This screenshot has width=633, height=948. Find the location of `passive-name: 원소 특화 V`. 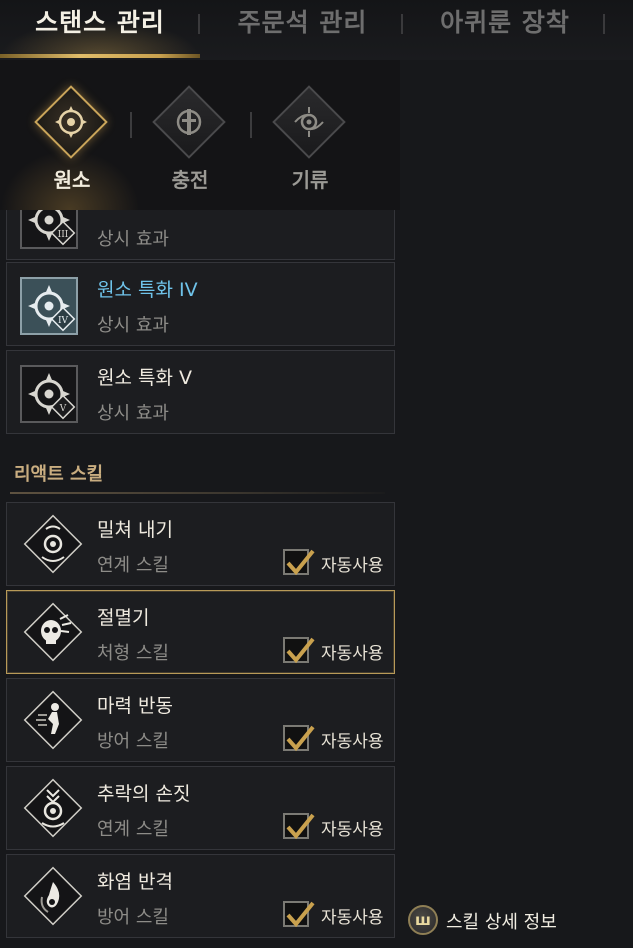

passive-name: 원소 특화 V is located at coordinates (144, 378).